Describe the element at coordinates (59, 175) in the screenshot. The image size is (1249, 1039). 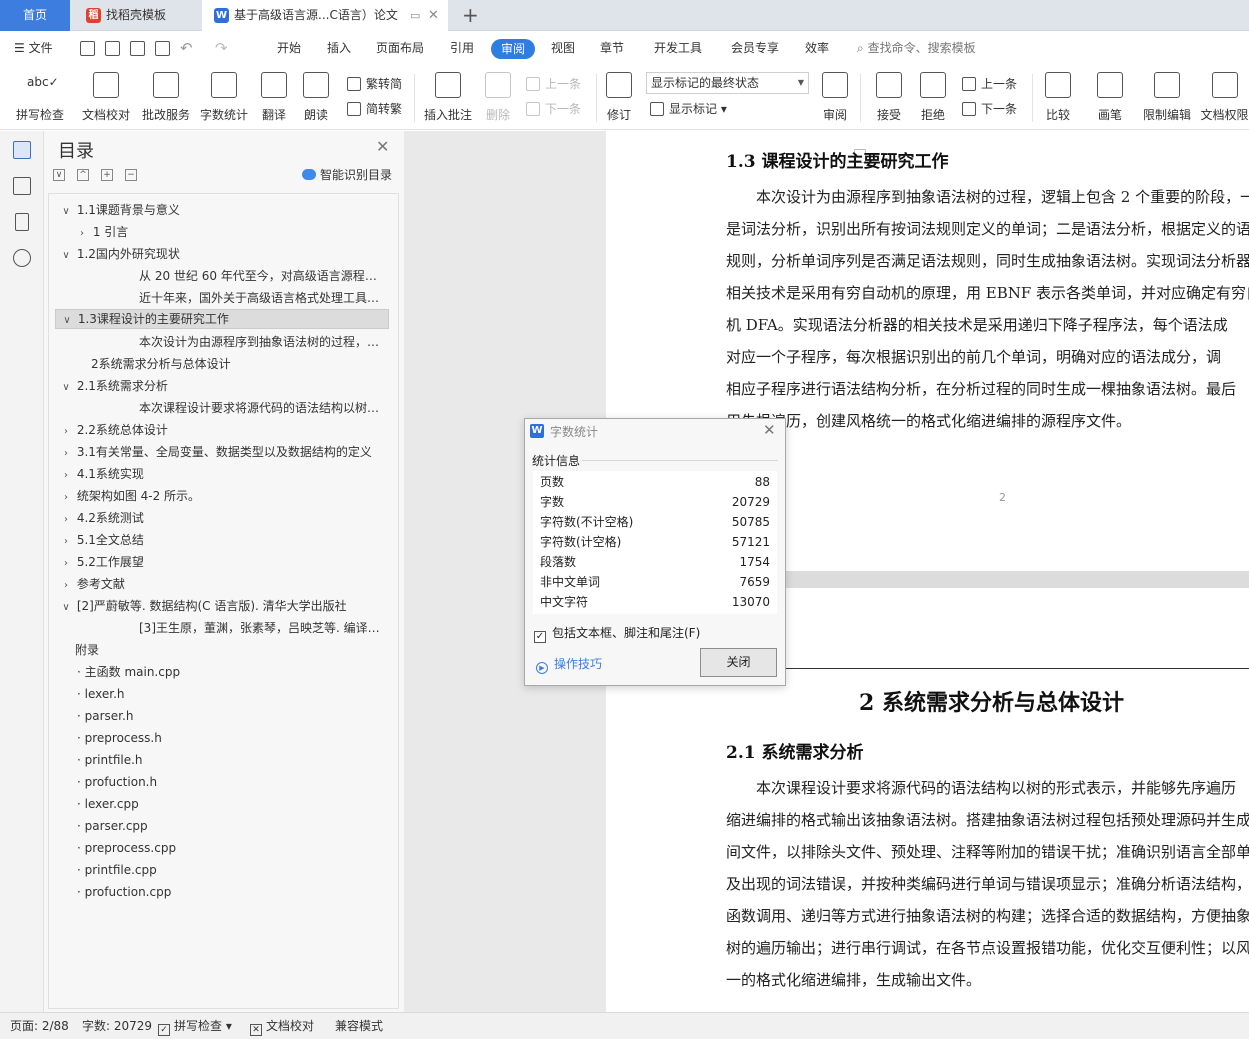
I see `collapse-all-icon: ∨` at that location.